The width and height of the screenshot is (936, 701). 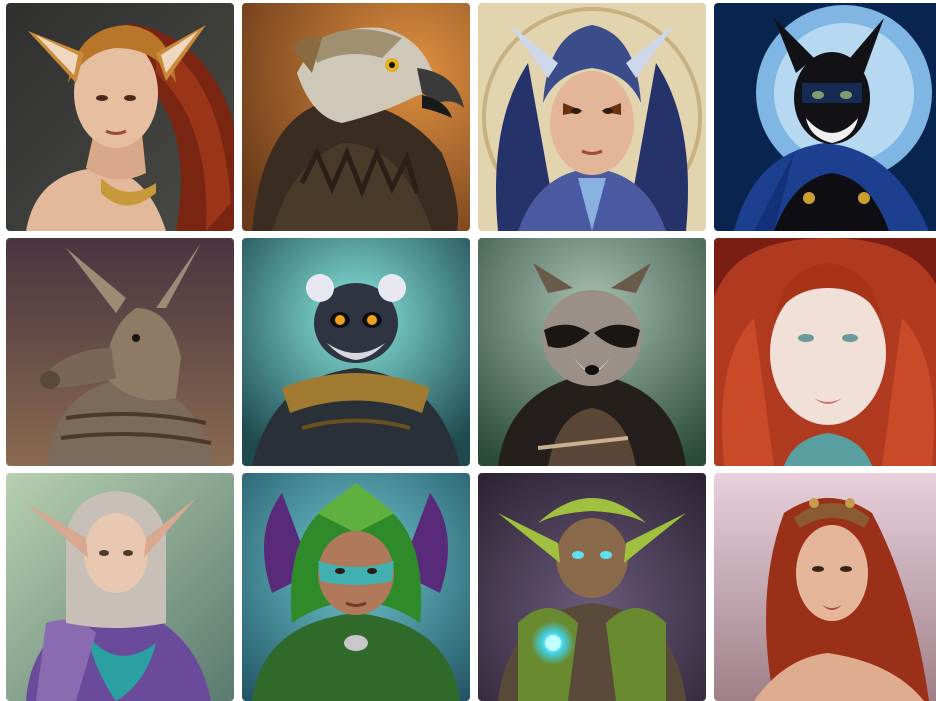 I want to click on crowned-redhead-woman-image, so click(x=825, y=587).